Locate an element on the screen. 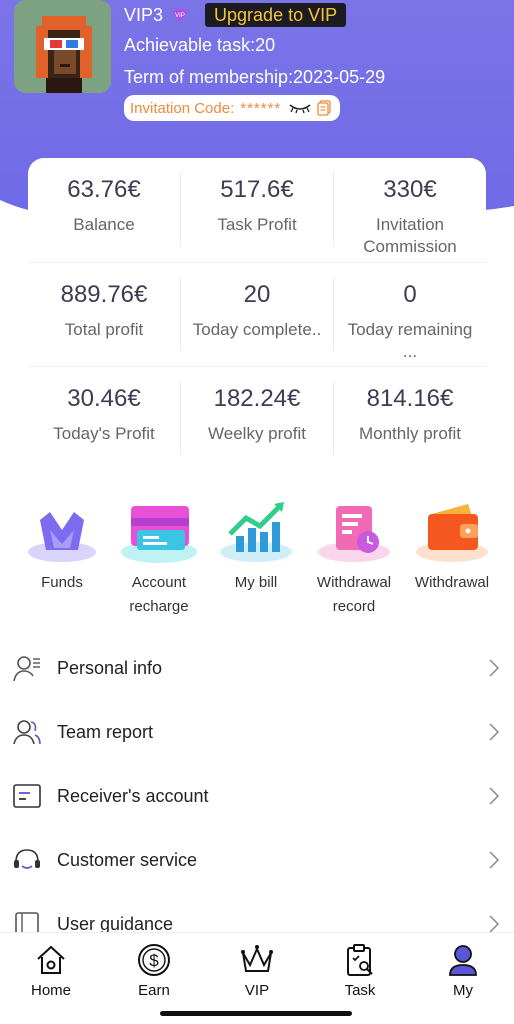  card-icon is located at coordinates (159, 534).